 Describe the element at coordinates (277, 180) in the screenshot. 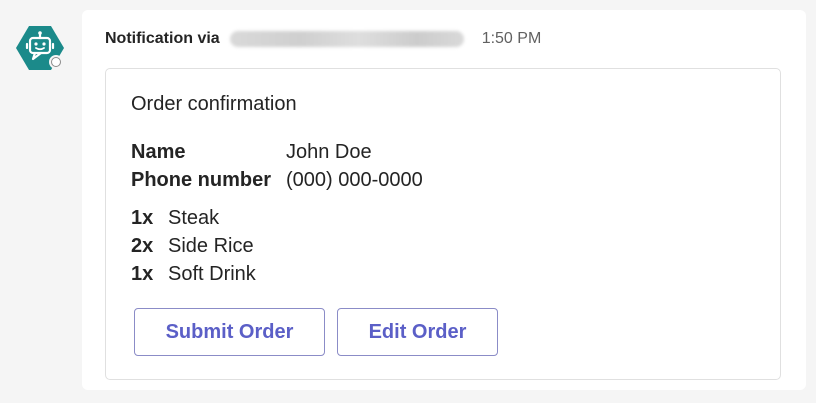

I see `fact-row-phone: Phone number (000) 000-0000` at that location.